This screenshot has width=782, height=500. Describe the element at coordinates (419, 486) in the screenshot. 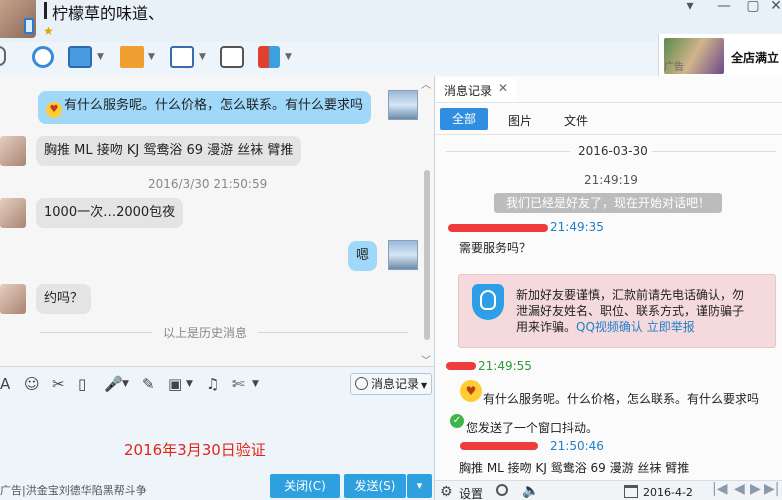

I see `send-options-dropdown-icon: ▾` at that location.